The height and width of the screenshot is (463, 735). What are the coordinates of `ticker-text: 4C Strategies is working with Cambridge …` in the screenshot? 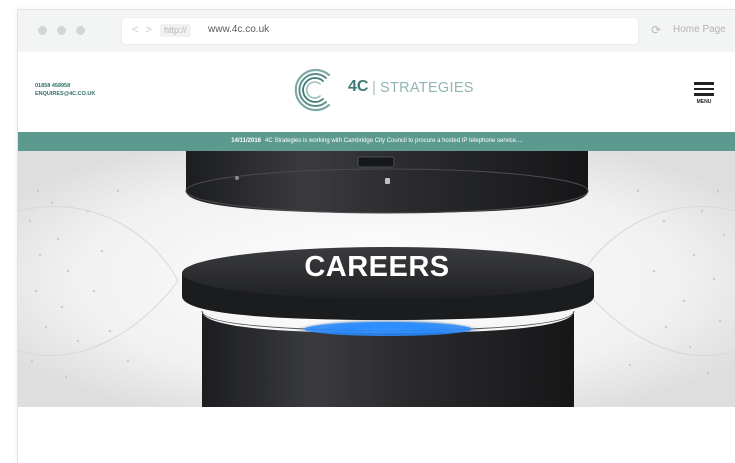 It's located at (394, 141).